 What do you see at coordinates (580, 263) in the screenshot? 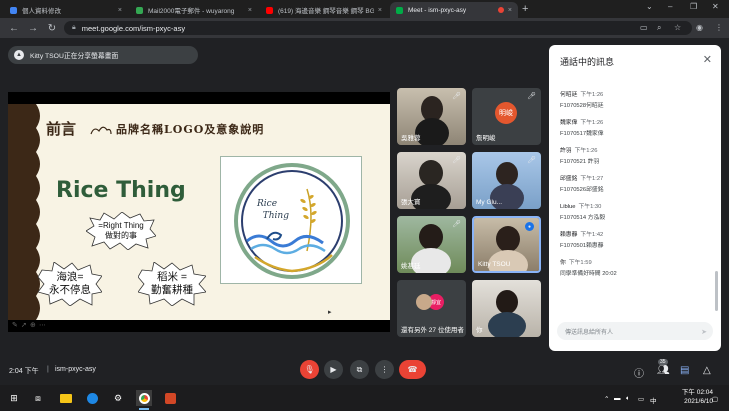
I see `message-time: 下午1:59` at bounding box center [580, 263].